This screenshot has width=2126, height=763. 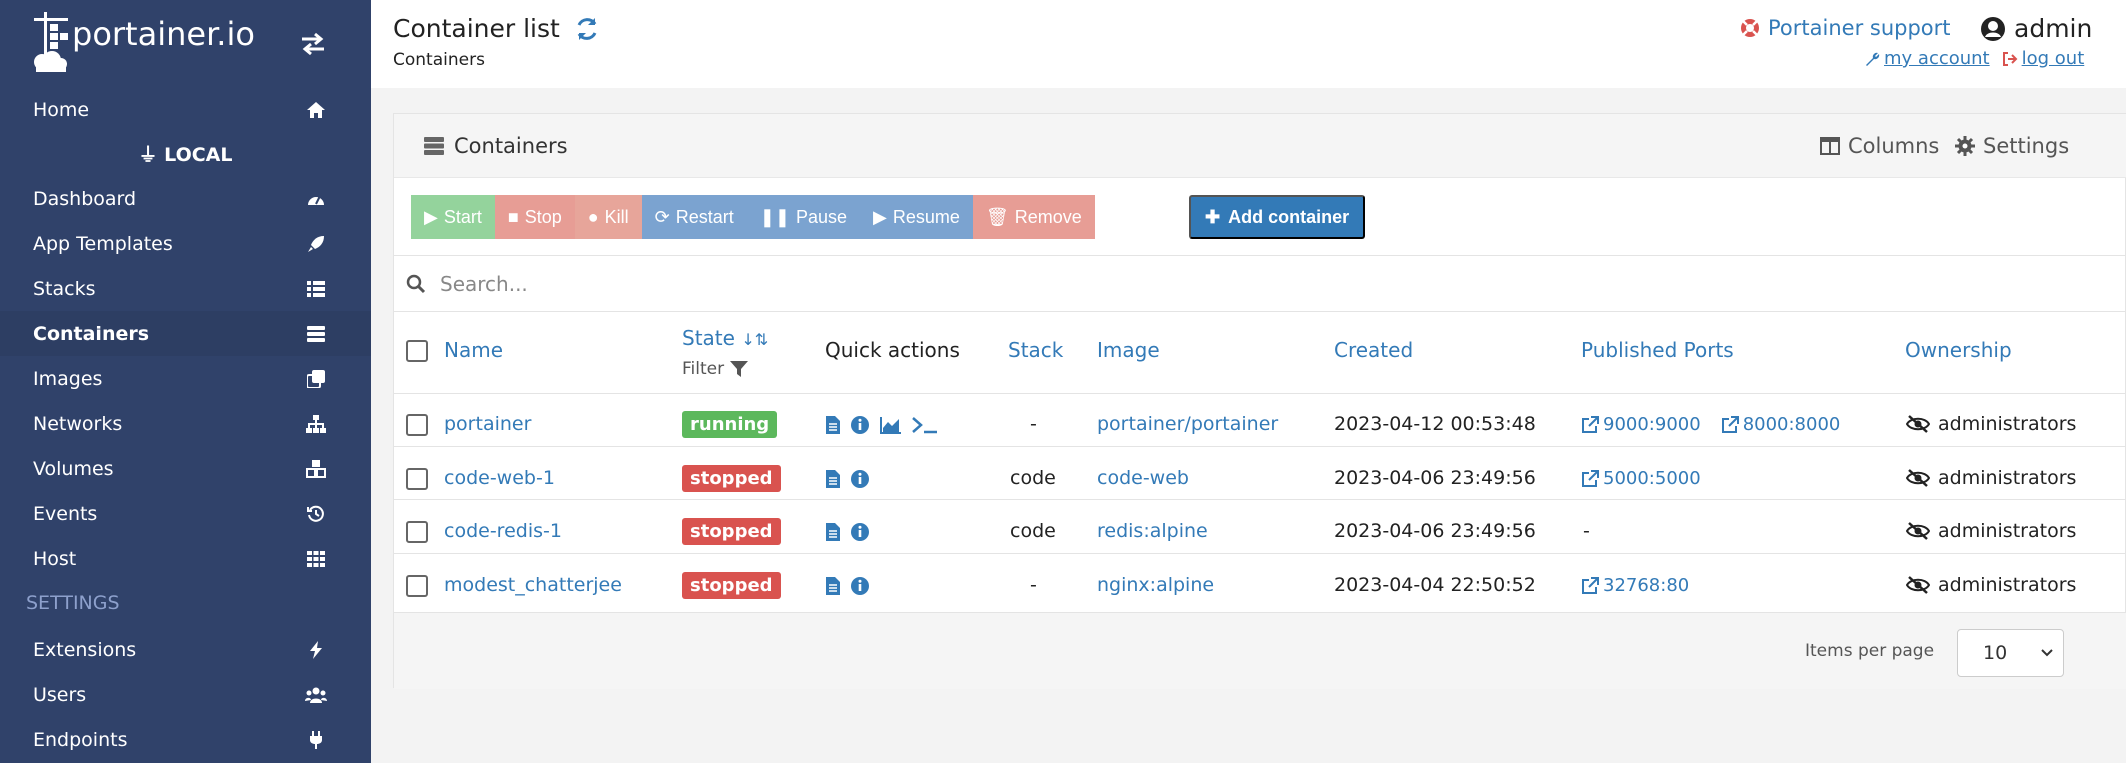 What do you see at coordinates (608, 217) in the screenshot?
I see `kill-button: ● Kill` at bounding box center [608, 217].